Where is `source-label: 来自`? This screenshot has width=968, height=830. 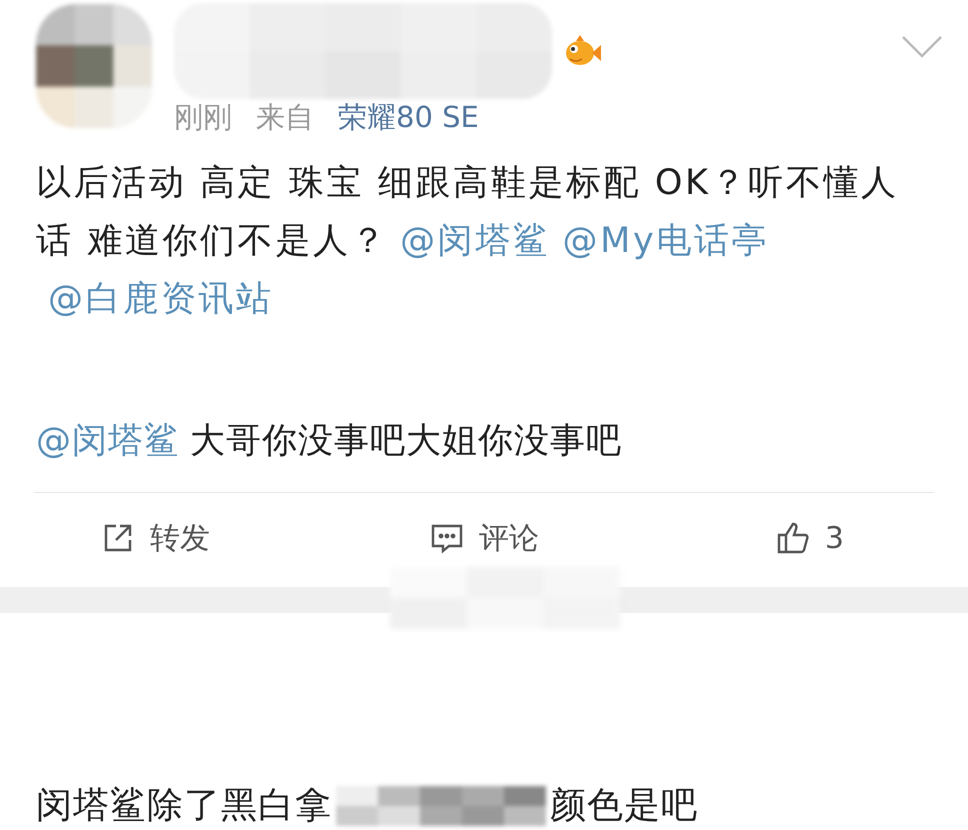
source-label: 来自 is located at coordinates (285, 117).